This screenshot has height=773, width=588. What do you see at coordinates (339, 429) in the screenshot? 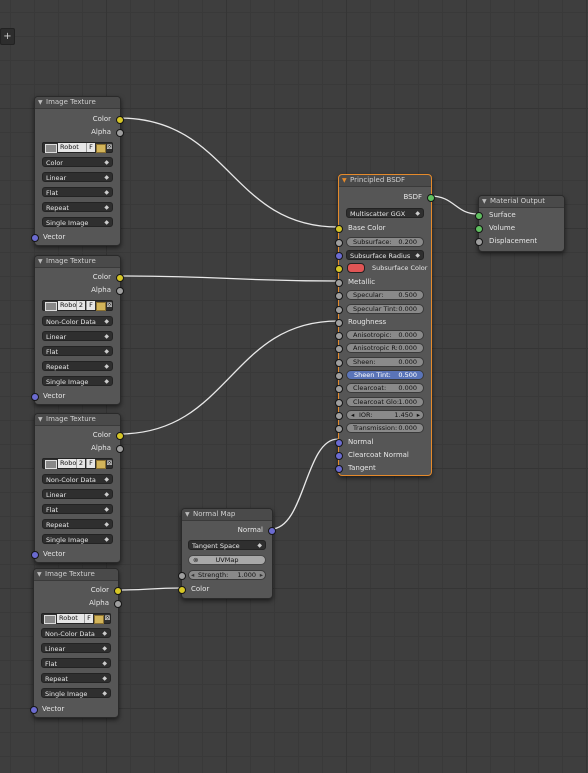
I see `transmission-input-socket` at bounding box center [339, 429].